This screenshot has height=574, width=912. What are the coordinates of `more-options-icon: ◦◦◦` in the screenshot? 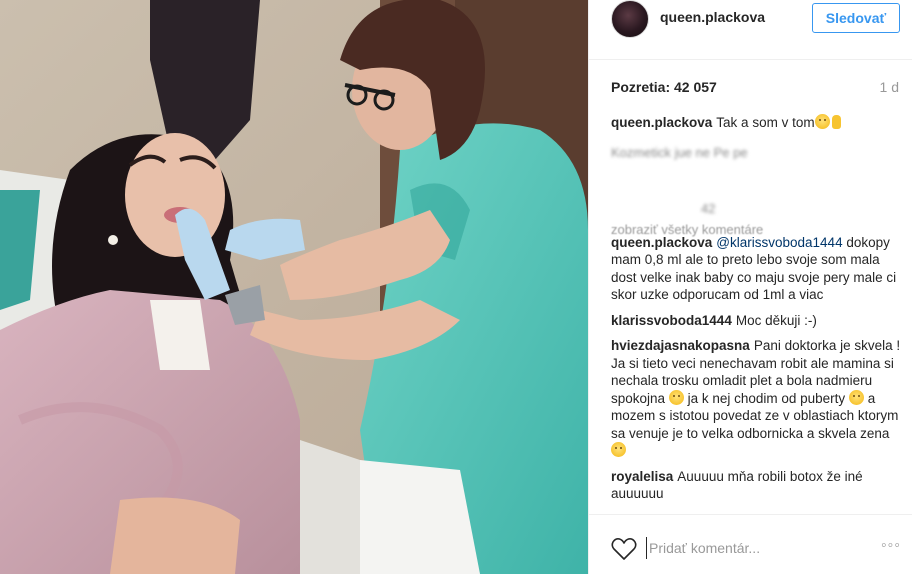 It's located at (891, 546).